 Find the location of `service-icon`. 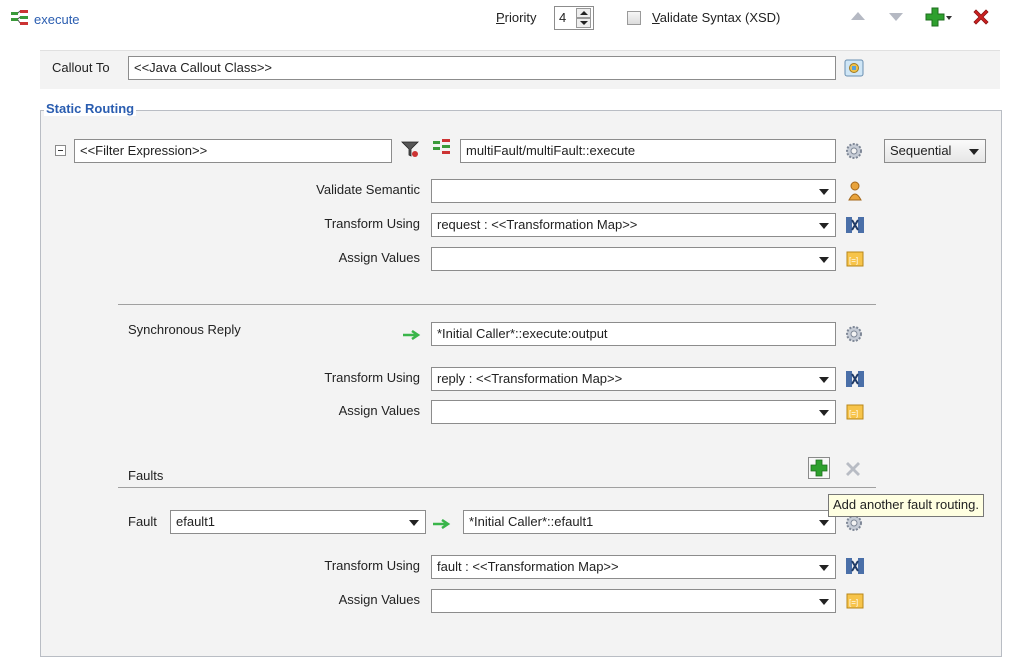

service-icon is located at coordinates (442, 148).